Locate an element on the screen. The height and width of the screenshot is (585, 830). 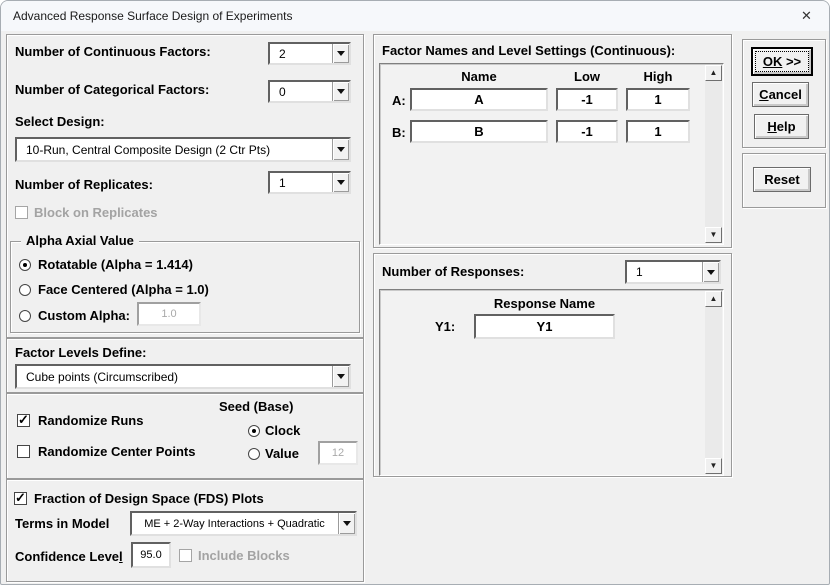
randomize-runs-label: Randomize Runs is located at coordinates (91, 420).